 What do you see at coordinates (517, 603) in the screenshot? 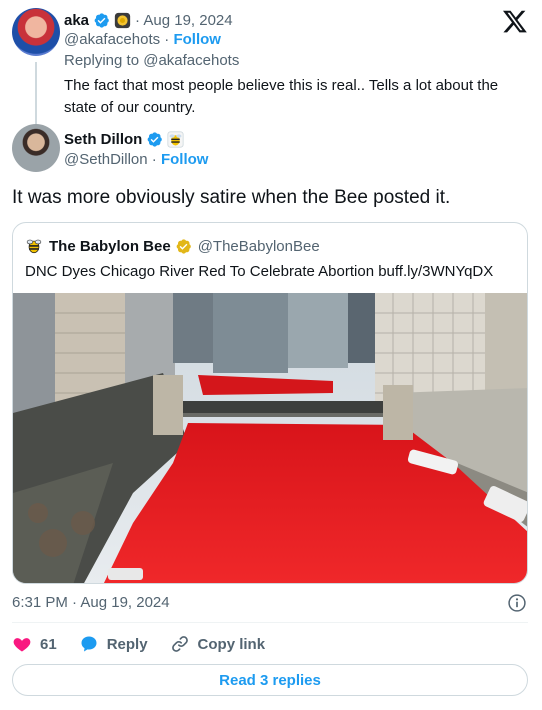
I see `info-icon` at bounding box center [517, 603].